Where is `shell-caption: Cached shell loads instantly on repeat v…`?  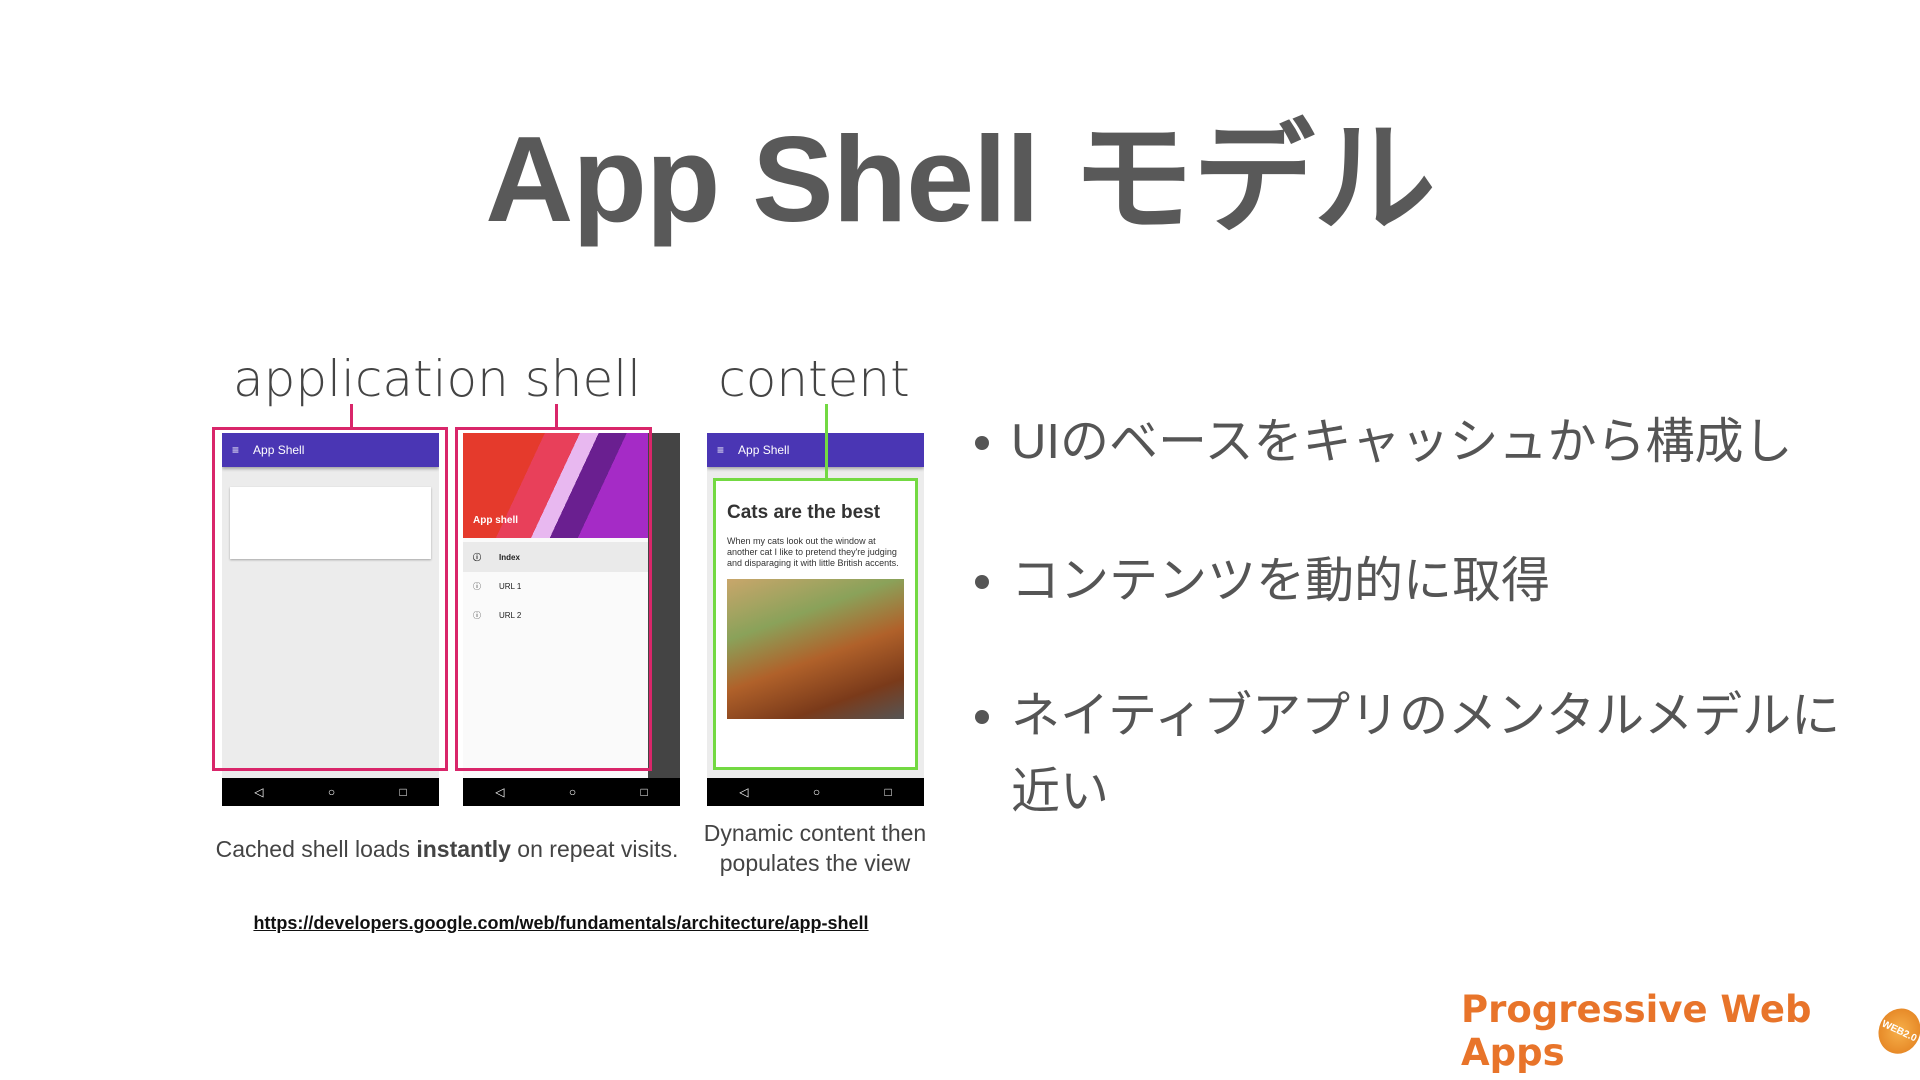
shell-caption: Cached shell loads instantly on repeat v… is located at coordinates (447, 849).